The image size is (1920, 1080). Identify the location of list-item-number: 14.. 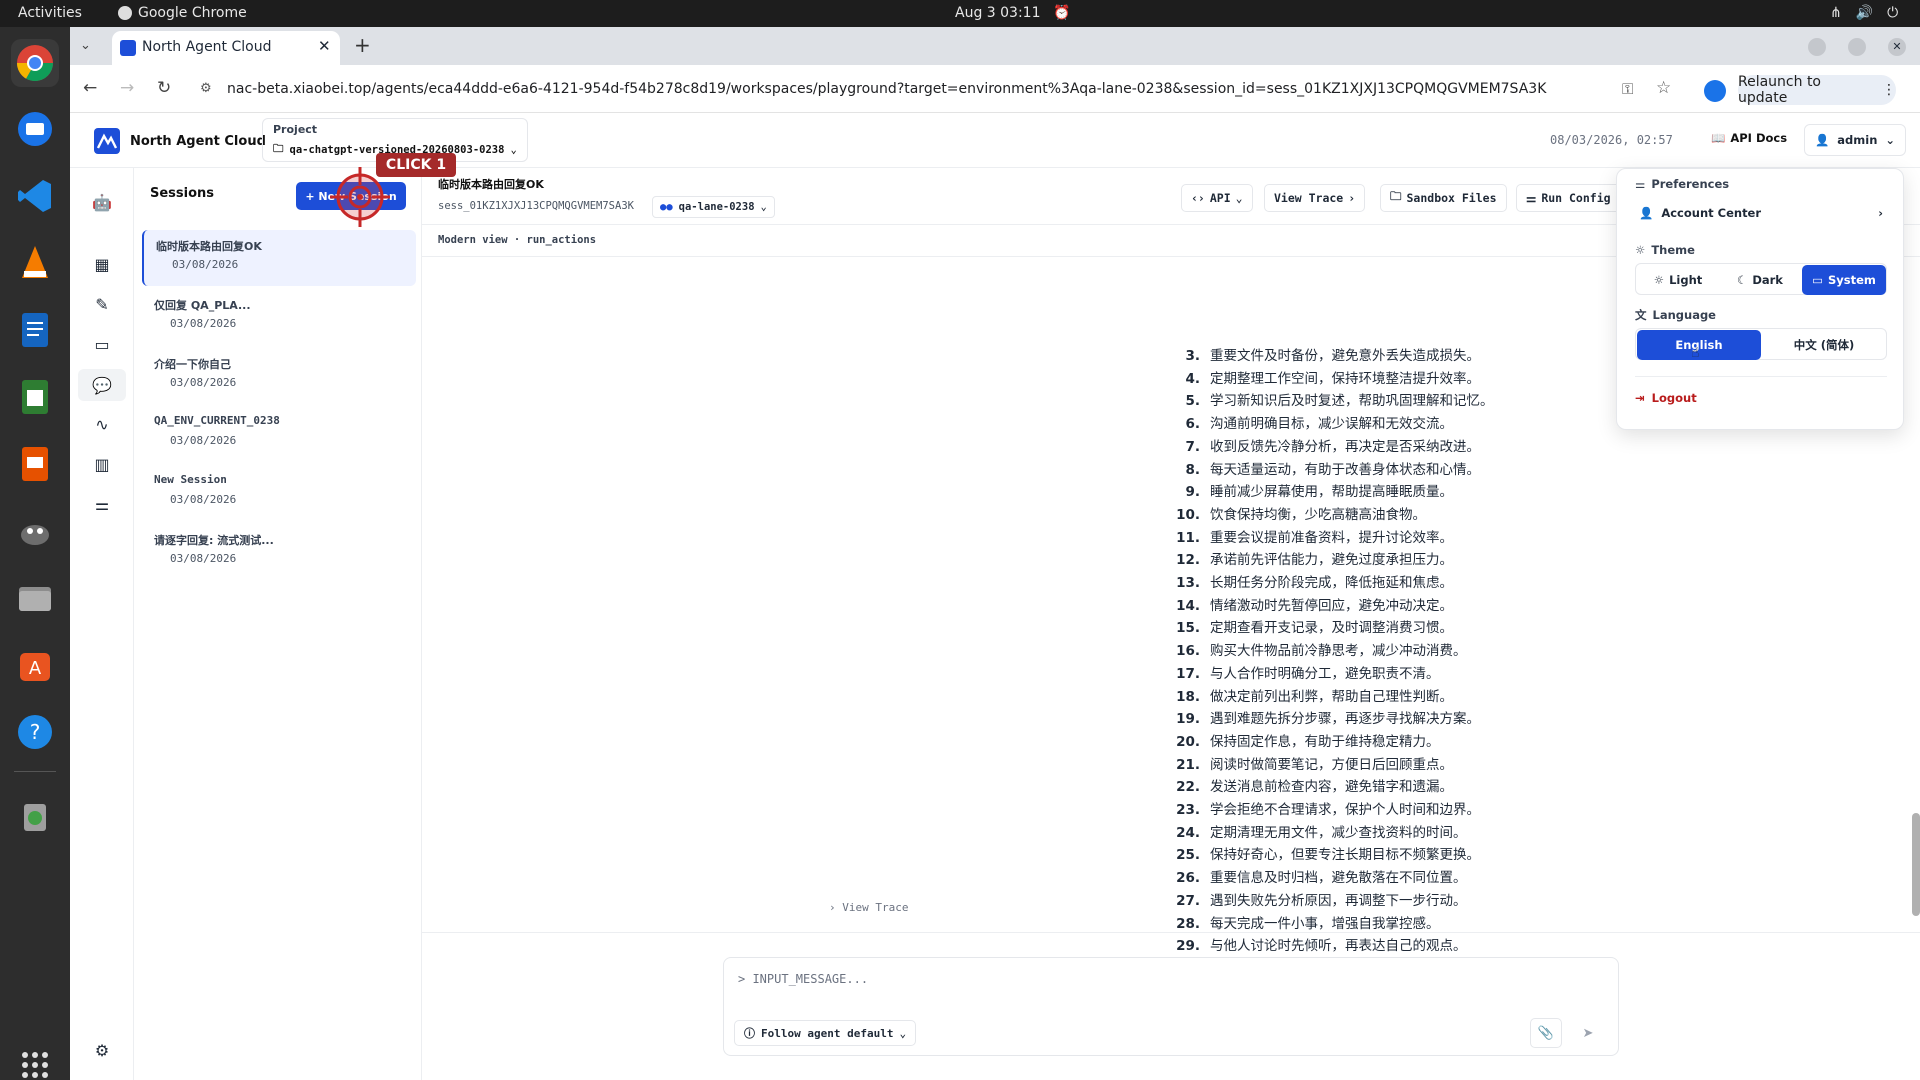
(1188, 605).